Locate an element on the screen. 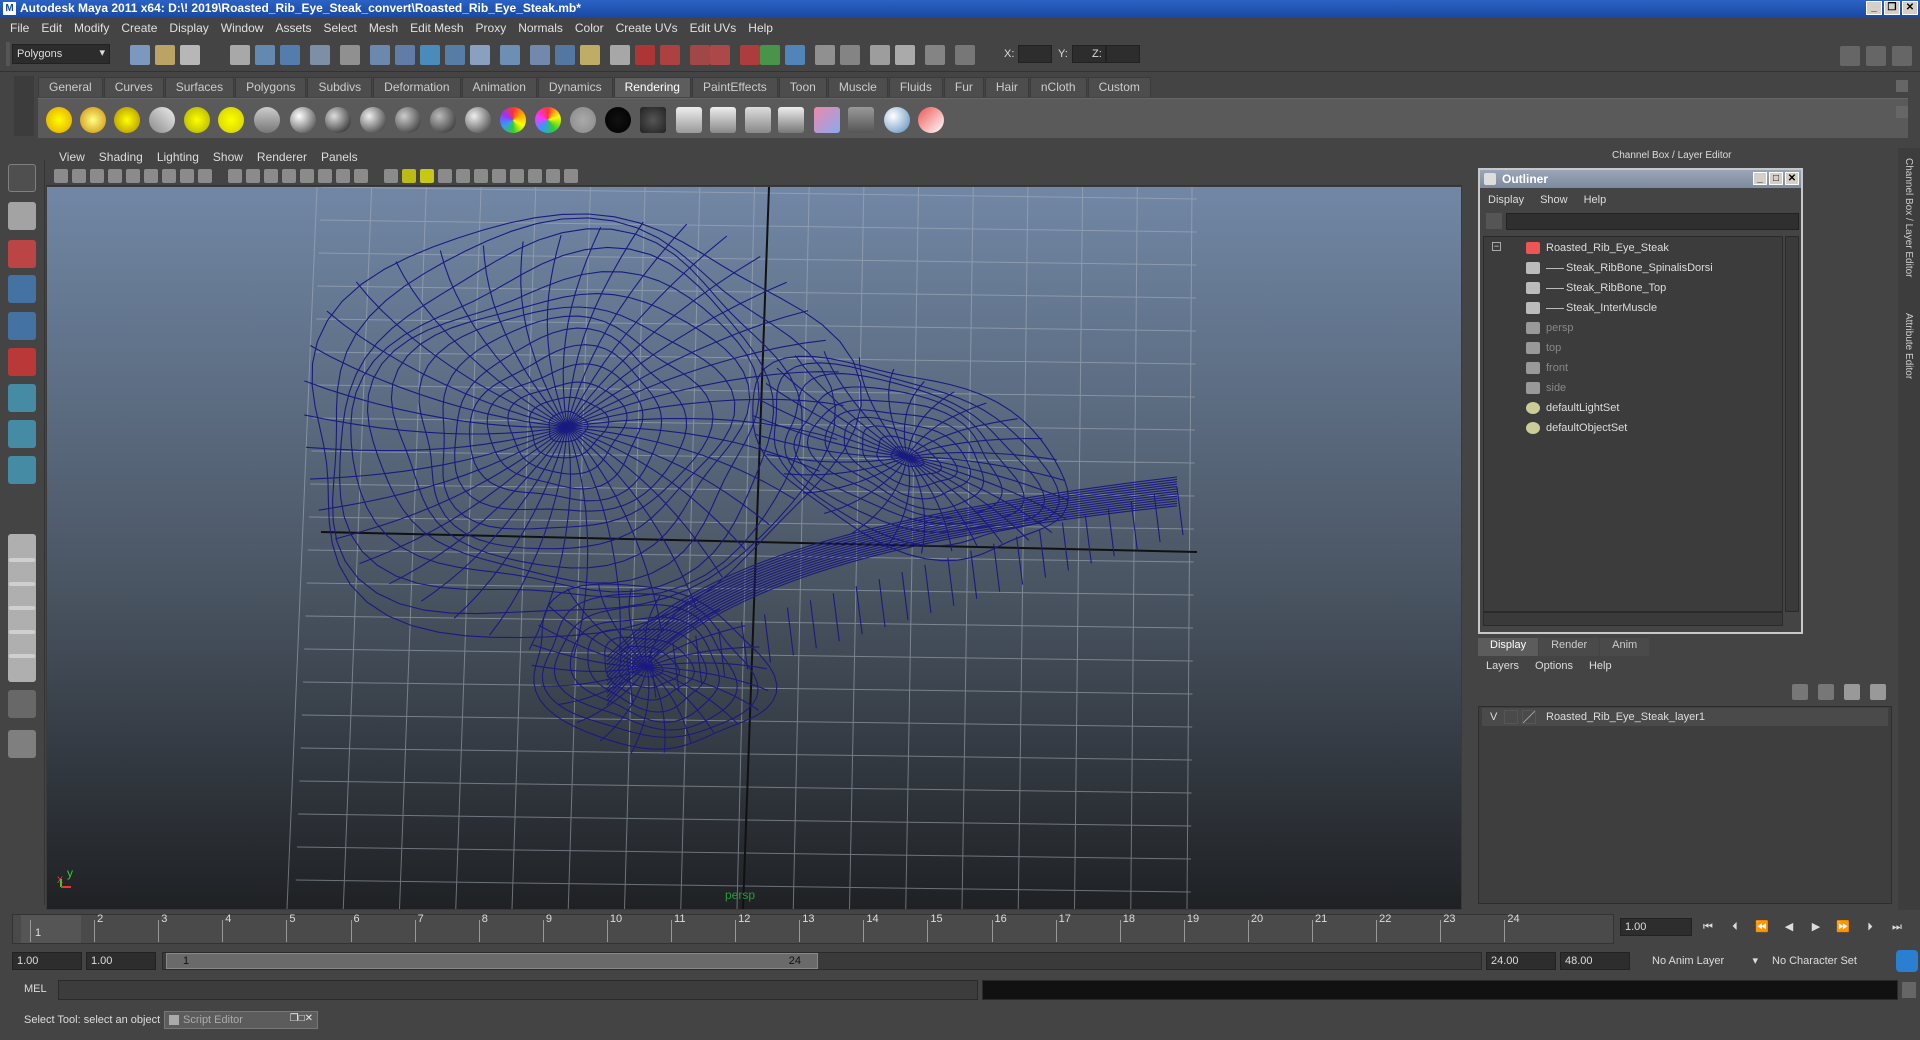 The height and width of the screenshot is (1040, 1920). scale-tool-icon is located at coordinates (22, 362).